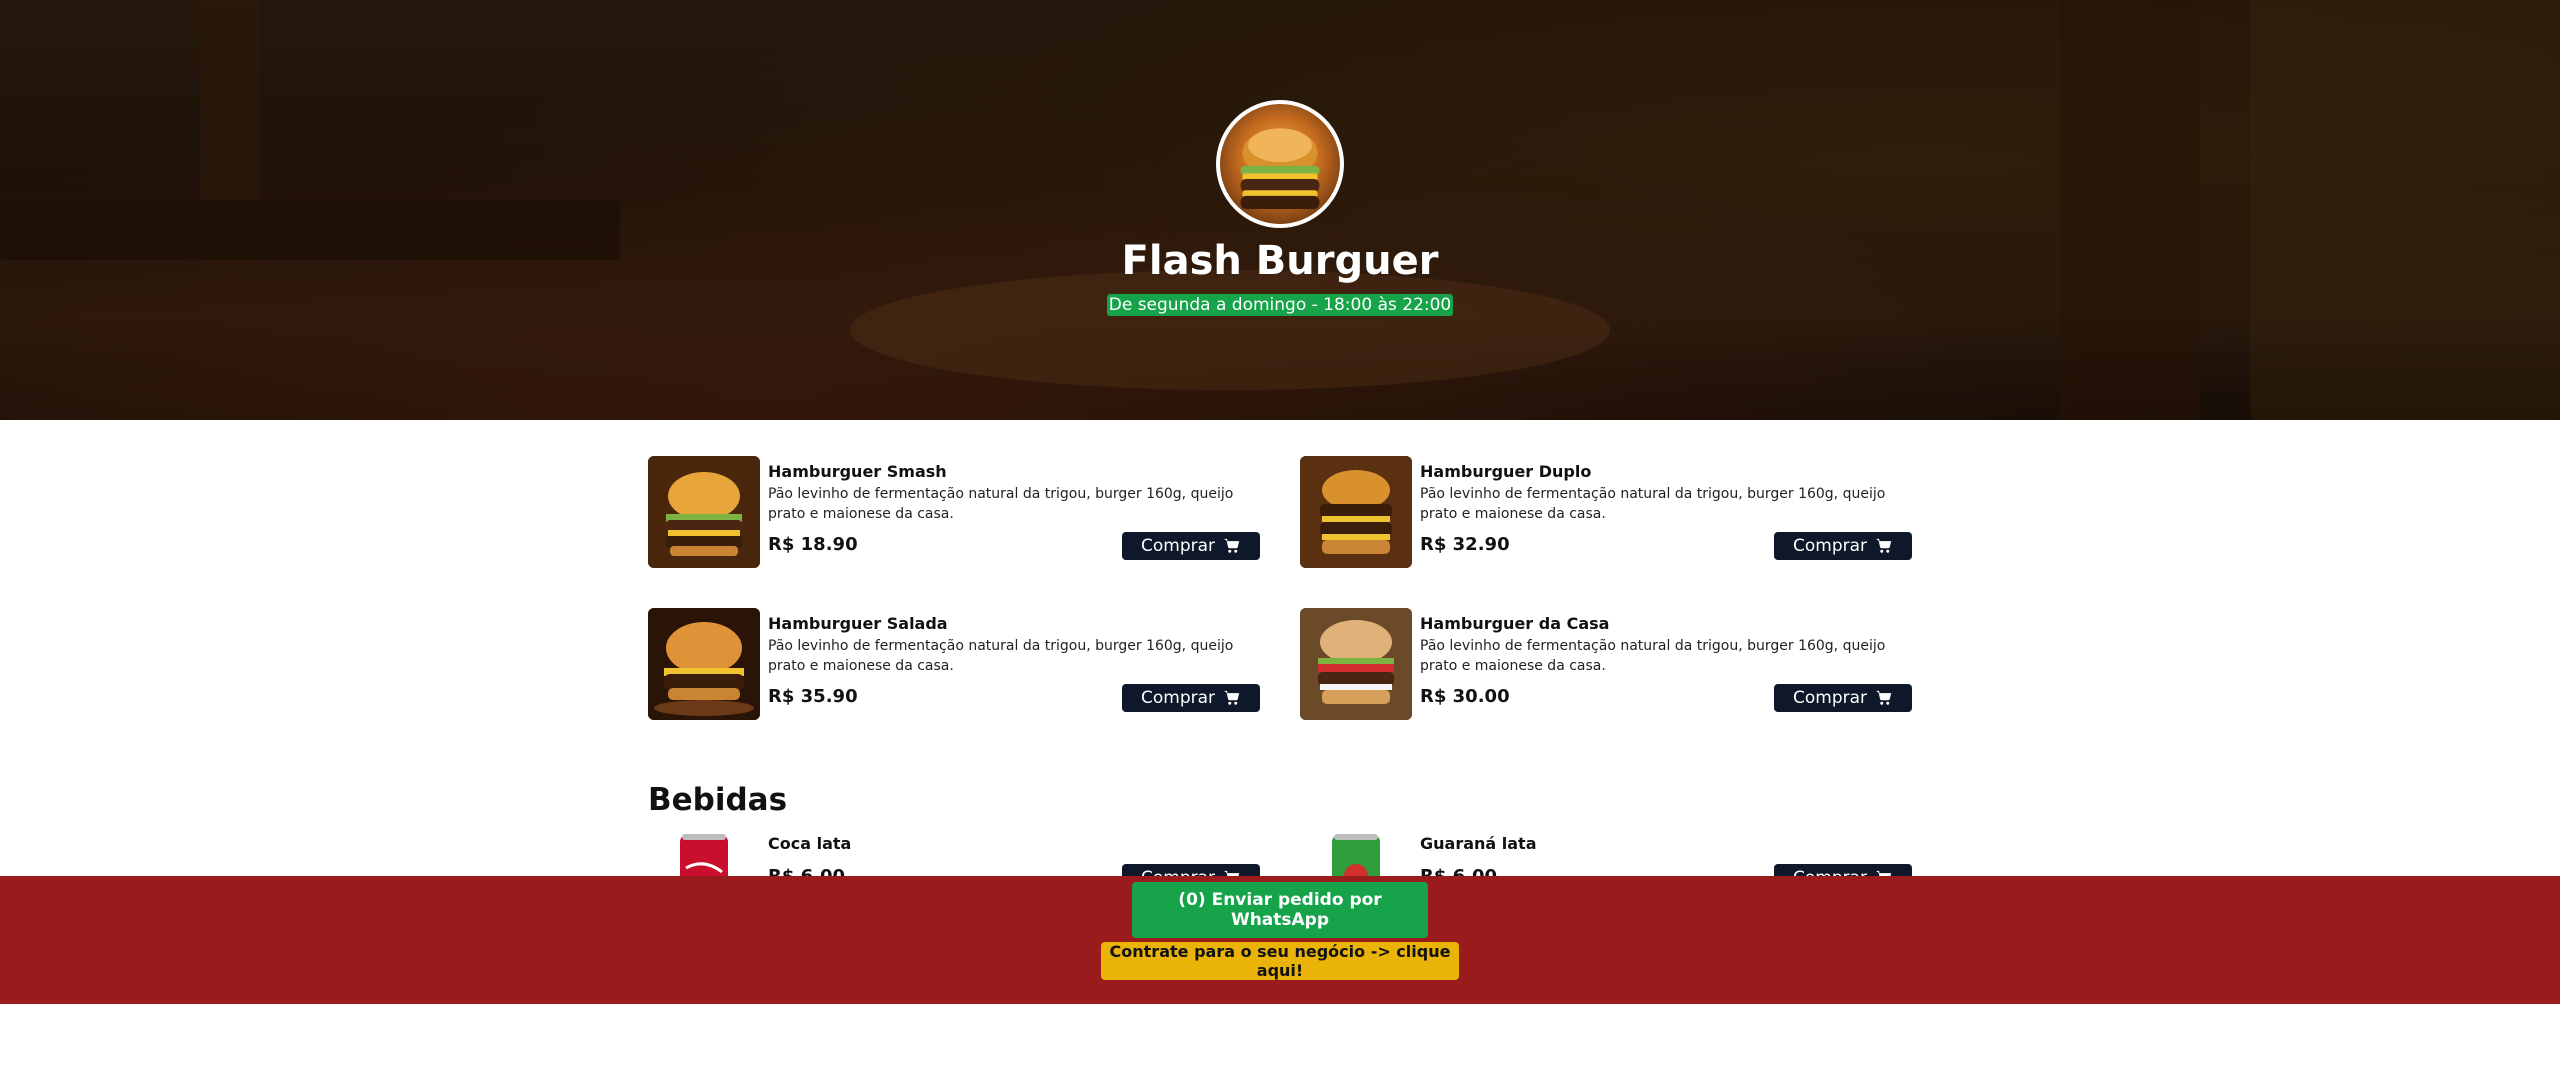 The image size is (2560, 1068). I want to click on logo-image, so click(1280, 164).